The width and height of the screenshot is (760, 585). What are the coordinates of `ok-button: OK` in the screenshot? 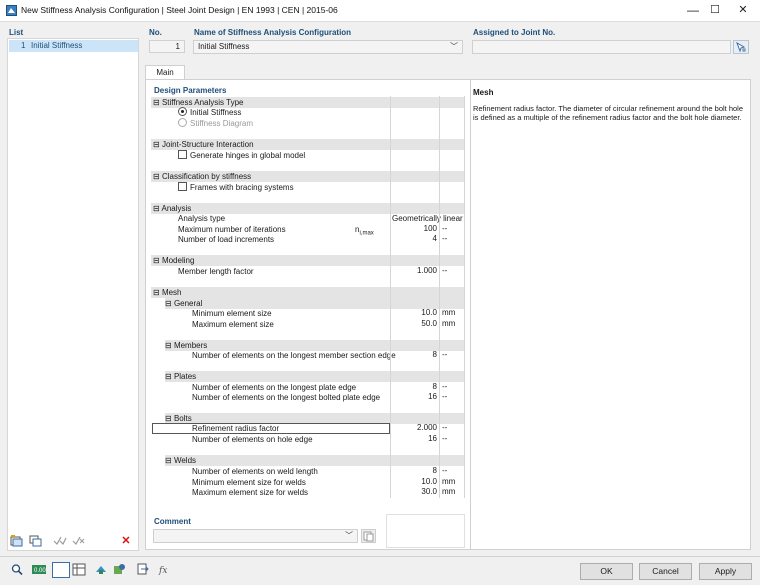 It's located at (606, 571).